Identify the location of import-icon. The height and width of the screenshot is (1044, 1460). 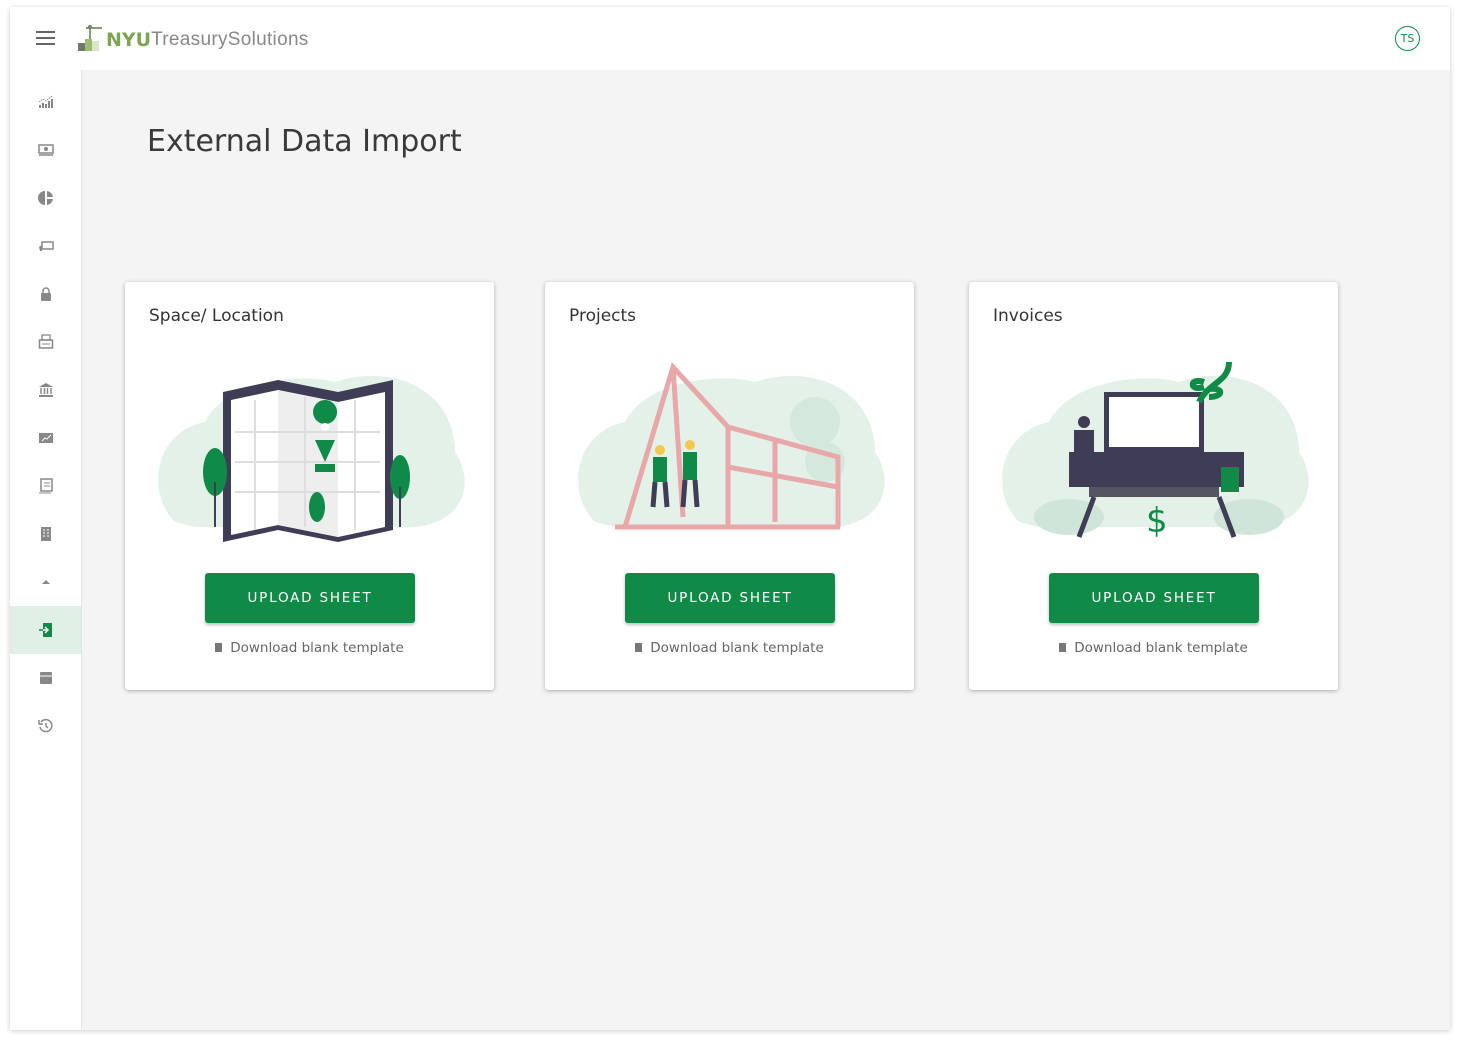
(45, 630).